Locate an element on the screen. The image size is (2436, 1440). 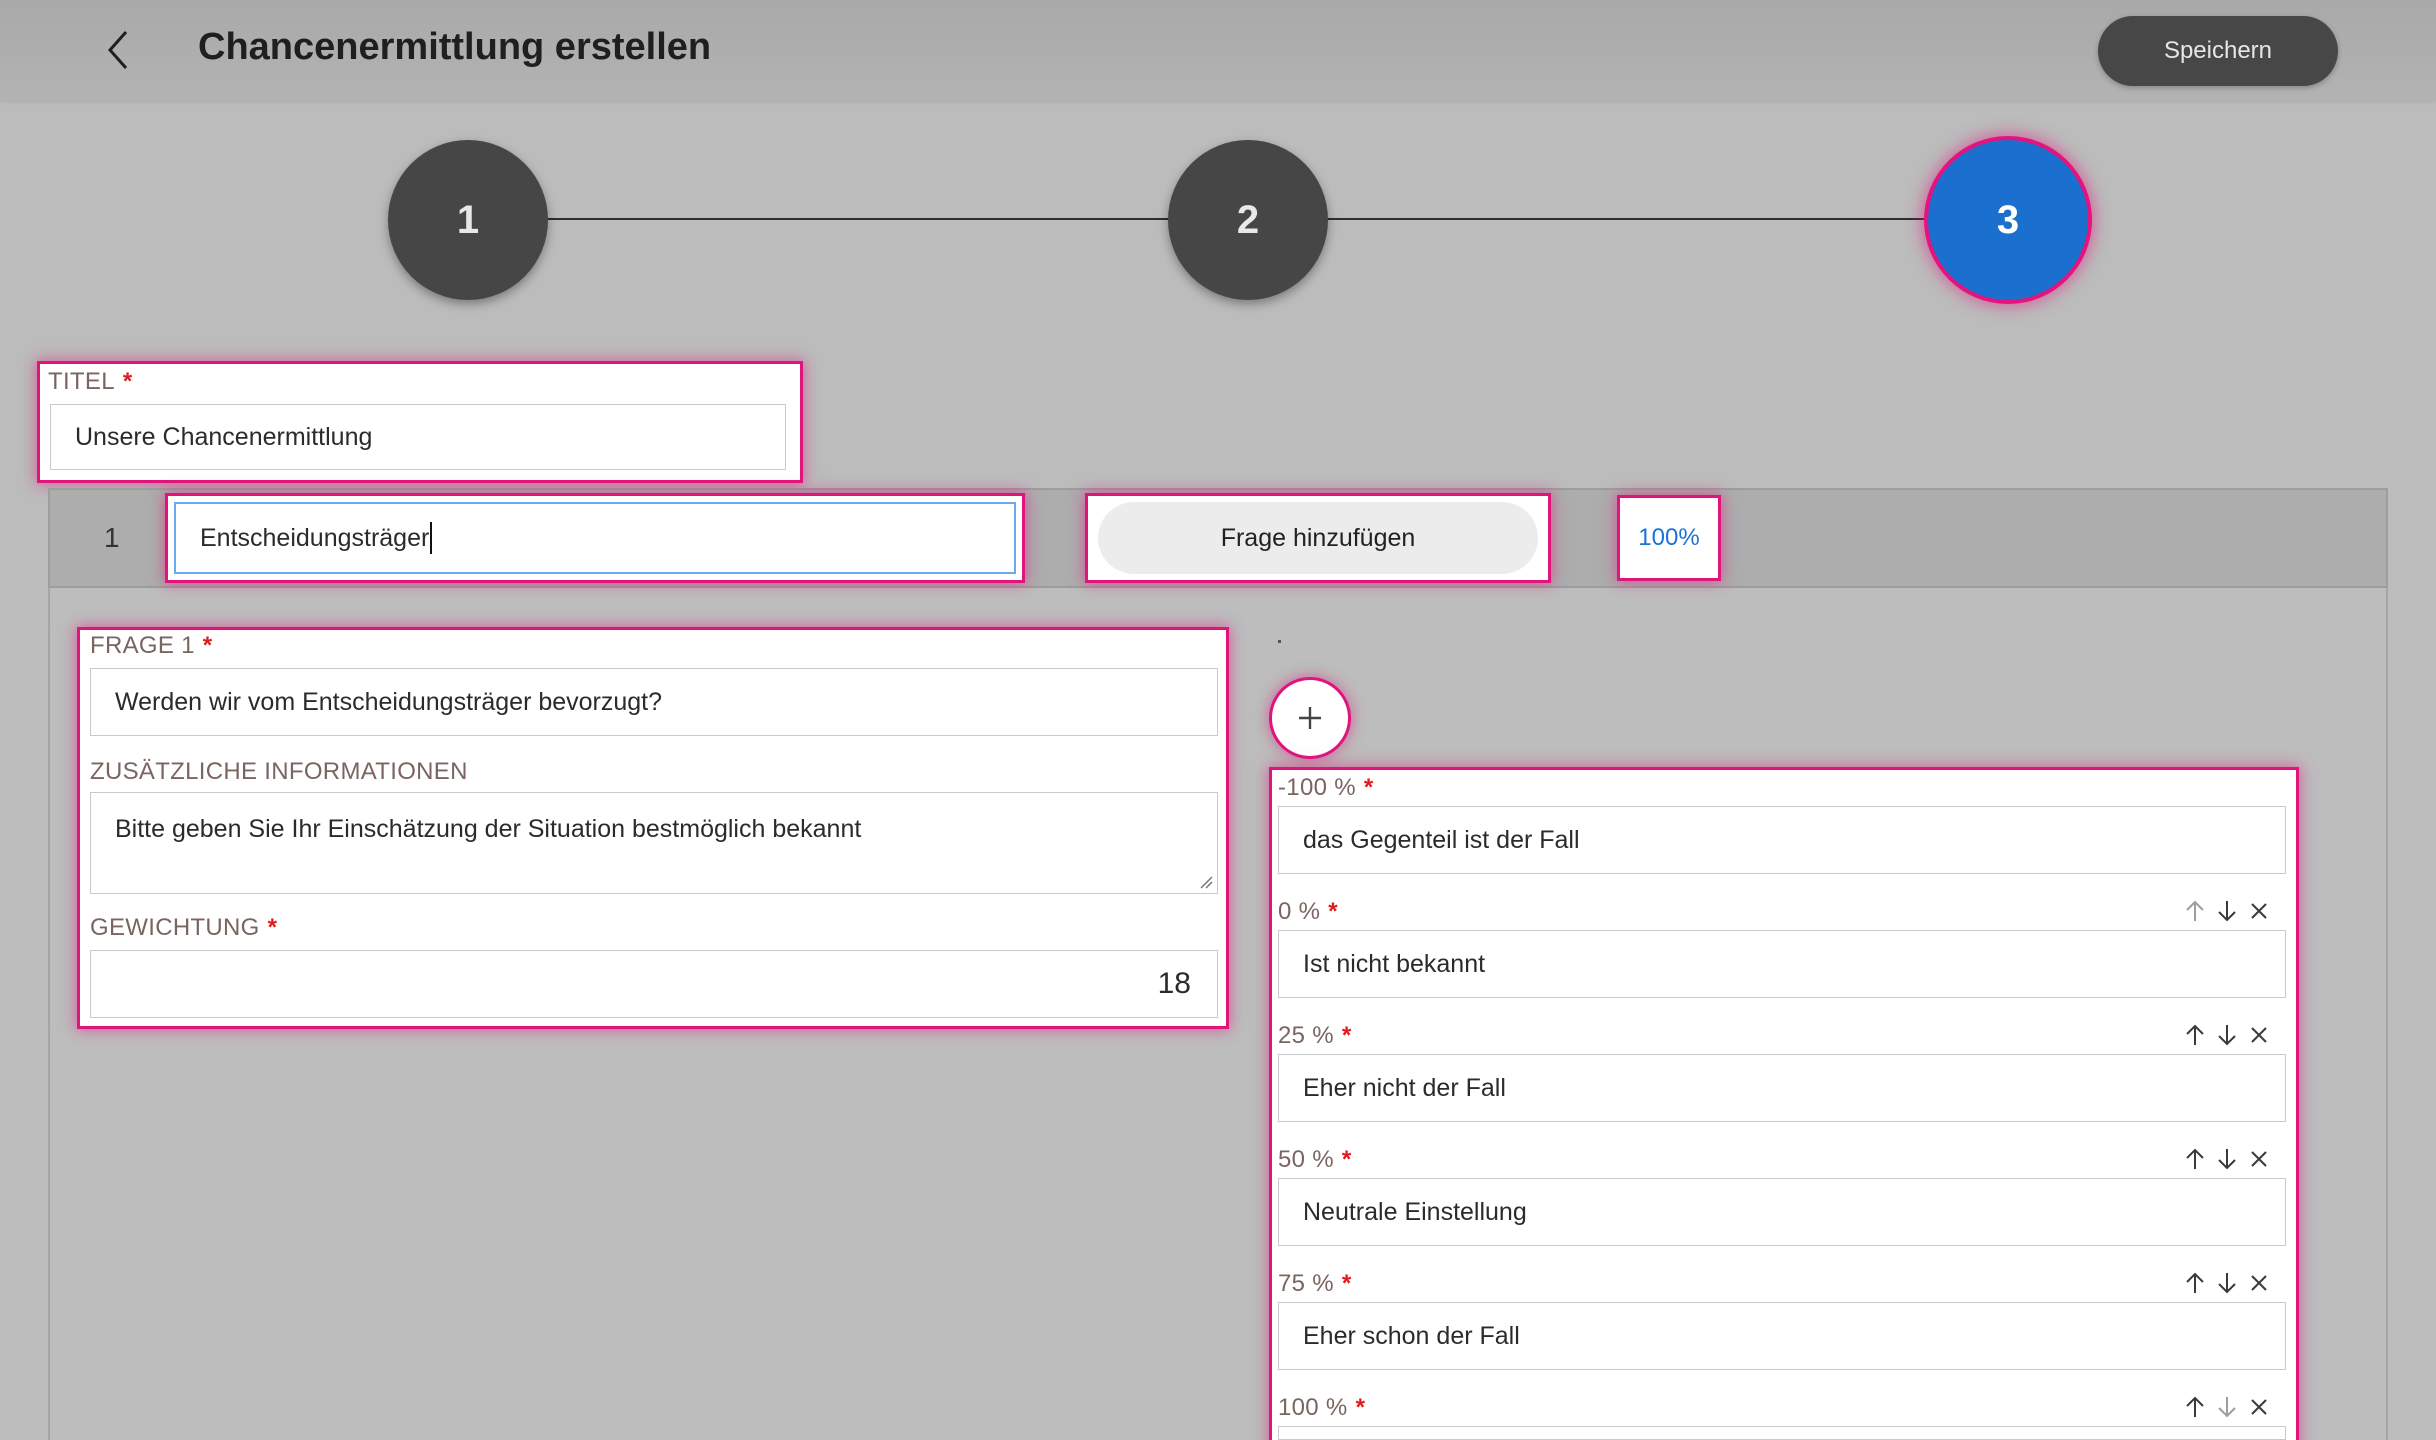
title-label-text: TITEL is located at coordinates (81, 381).